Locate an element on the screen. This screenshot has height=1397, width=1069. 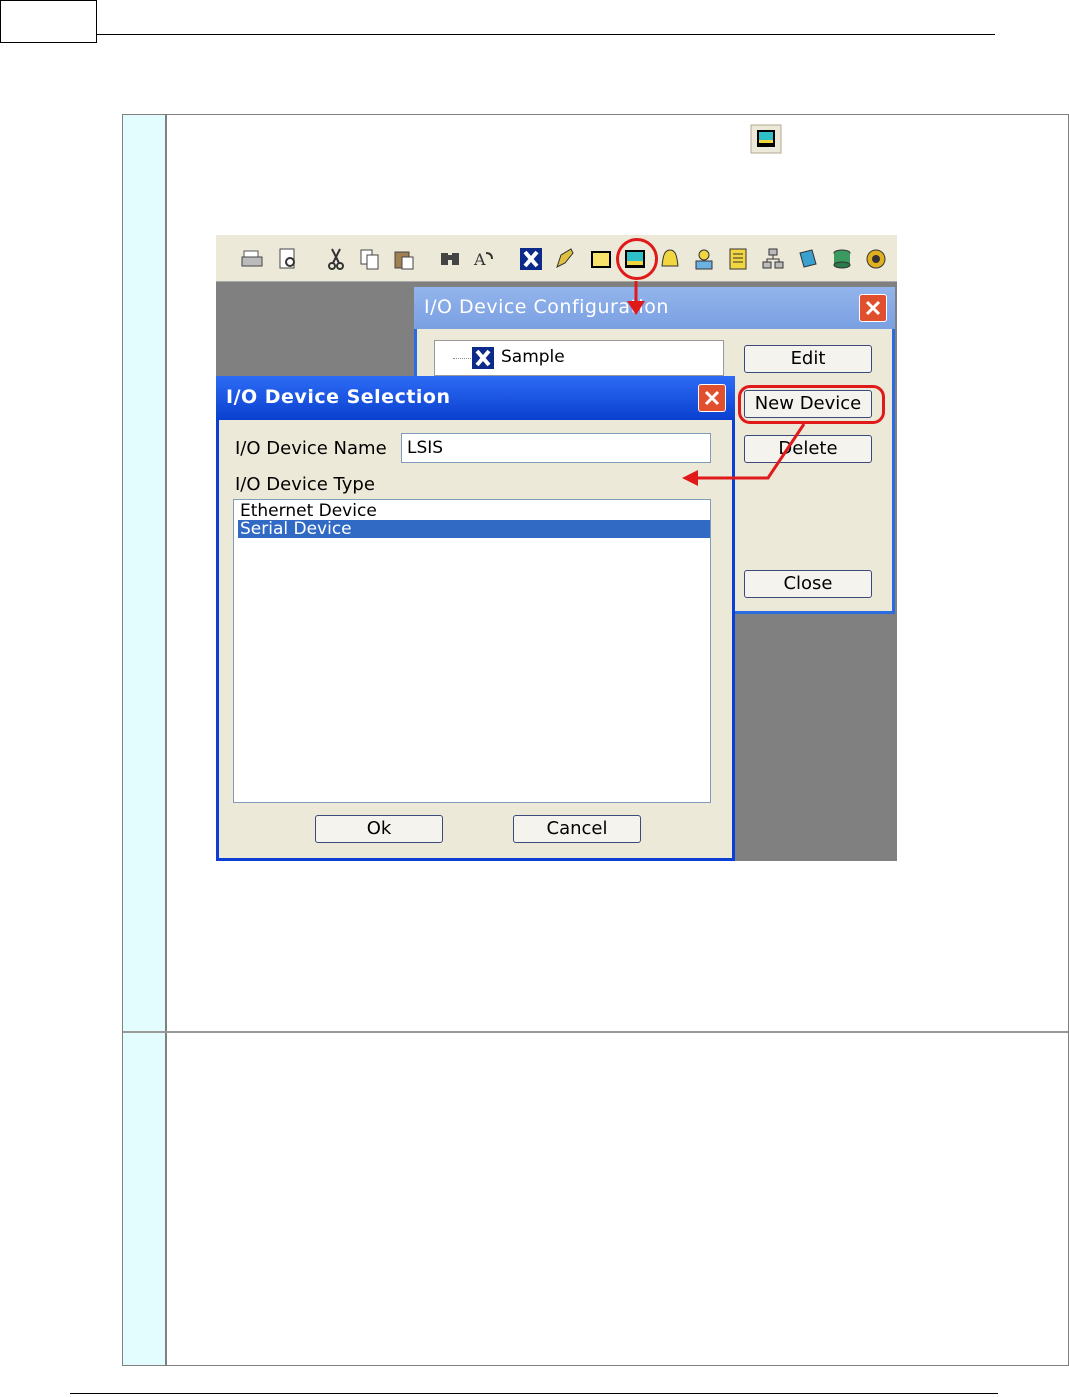
page-header-box is located at coordinates (48, 21).